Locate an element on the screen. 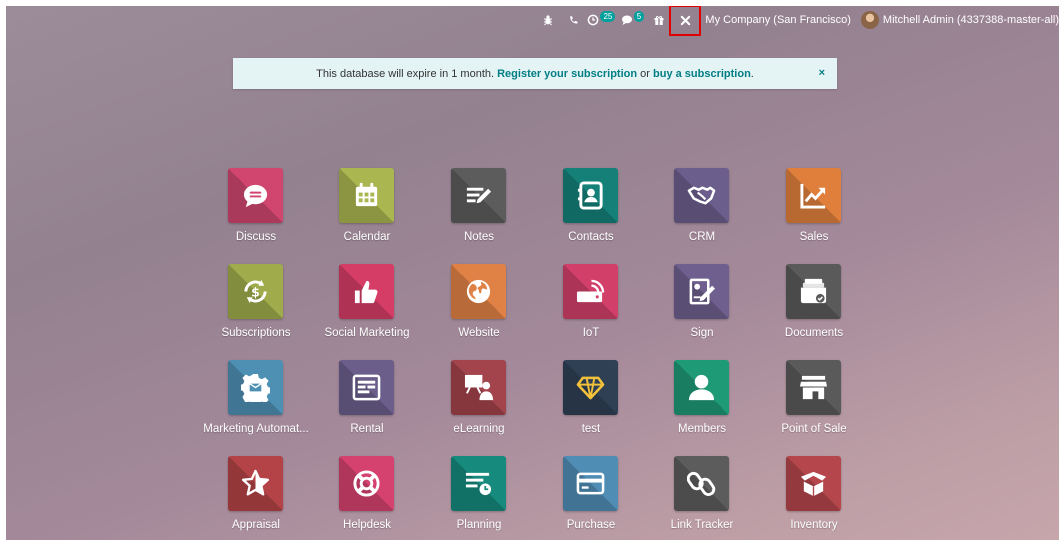 This screenshot has height=540, width=1059. app-elearning: eLearning is located at coordinates (479, 405).